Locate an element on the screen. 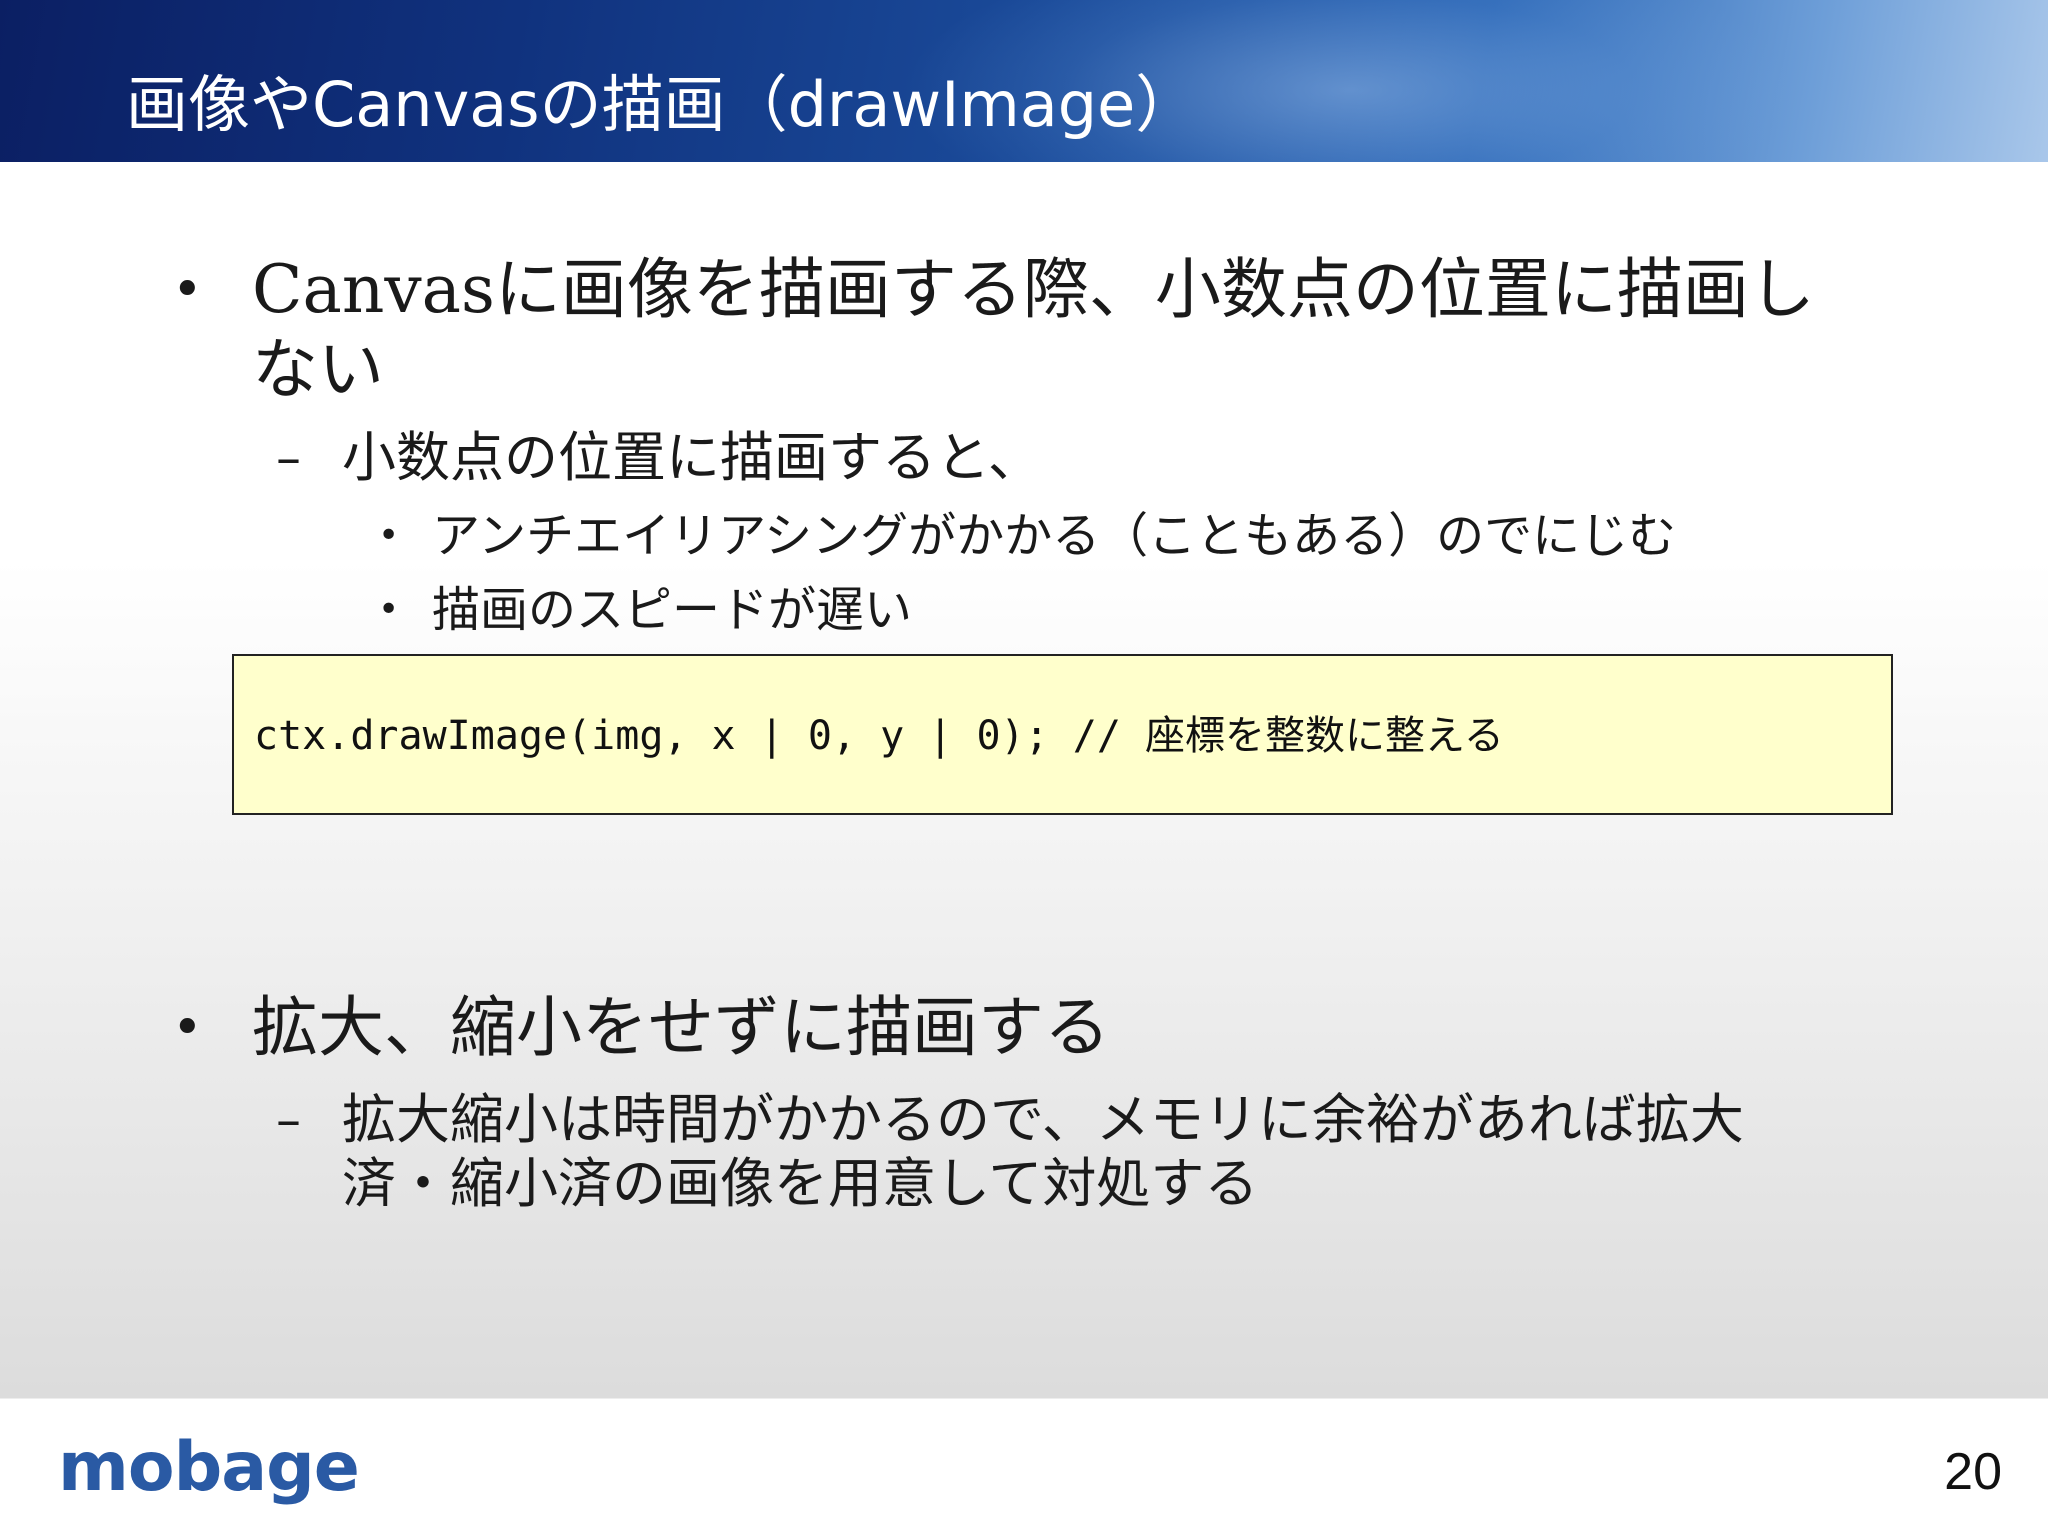 The image size is (2048, 1536). bullet-1-line-1: Canvasに画像を描画する際、小数点の位置に描画し is located at coordinates (1033, 289).